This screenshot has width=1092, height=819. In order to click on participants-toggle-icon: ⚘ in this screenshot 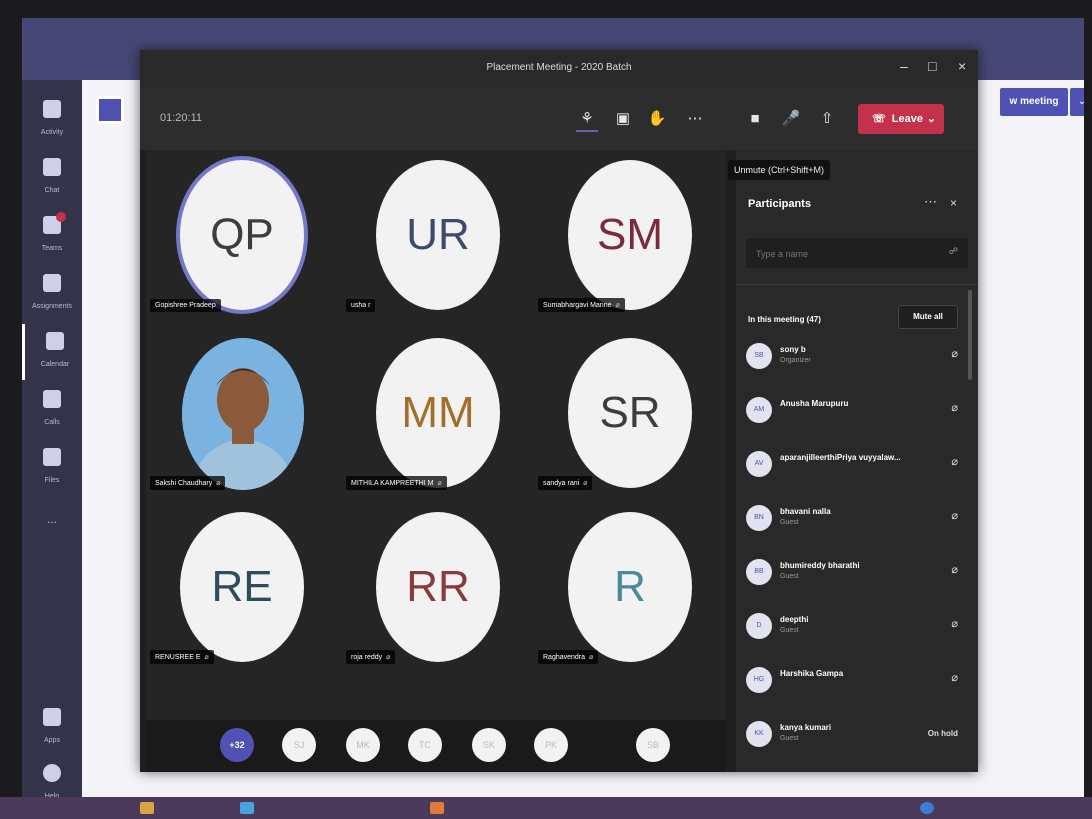, I will do `click(587, 120)`.